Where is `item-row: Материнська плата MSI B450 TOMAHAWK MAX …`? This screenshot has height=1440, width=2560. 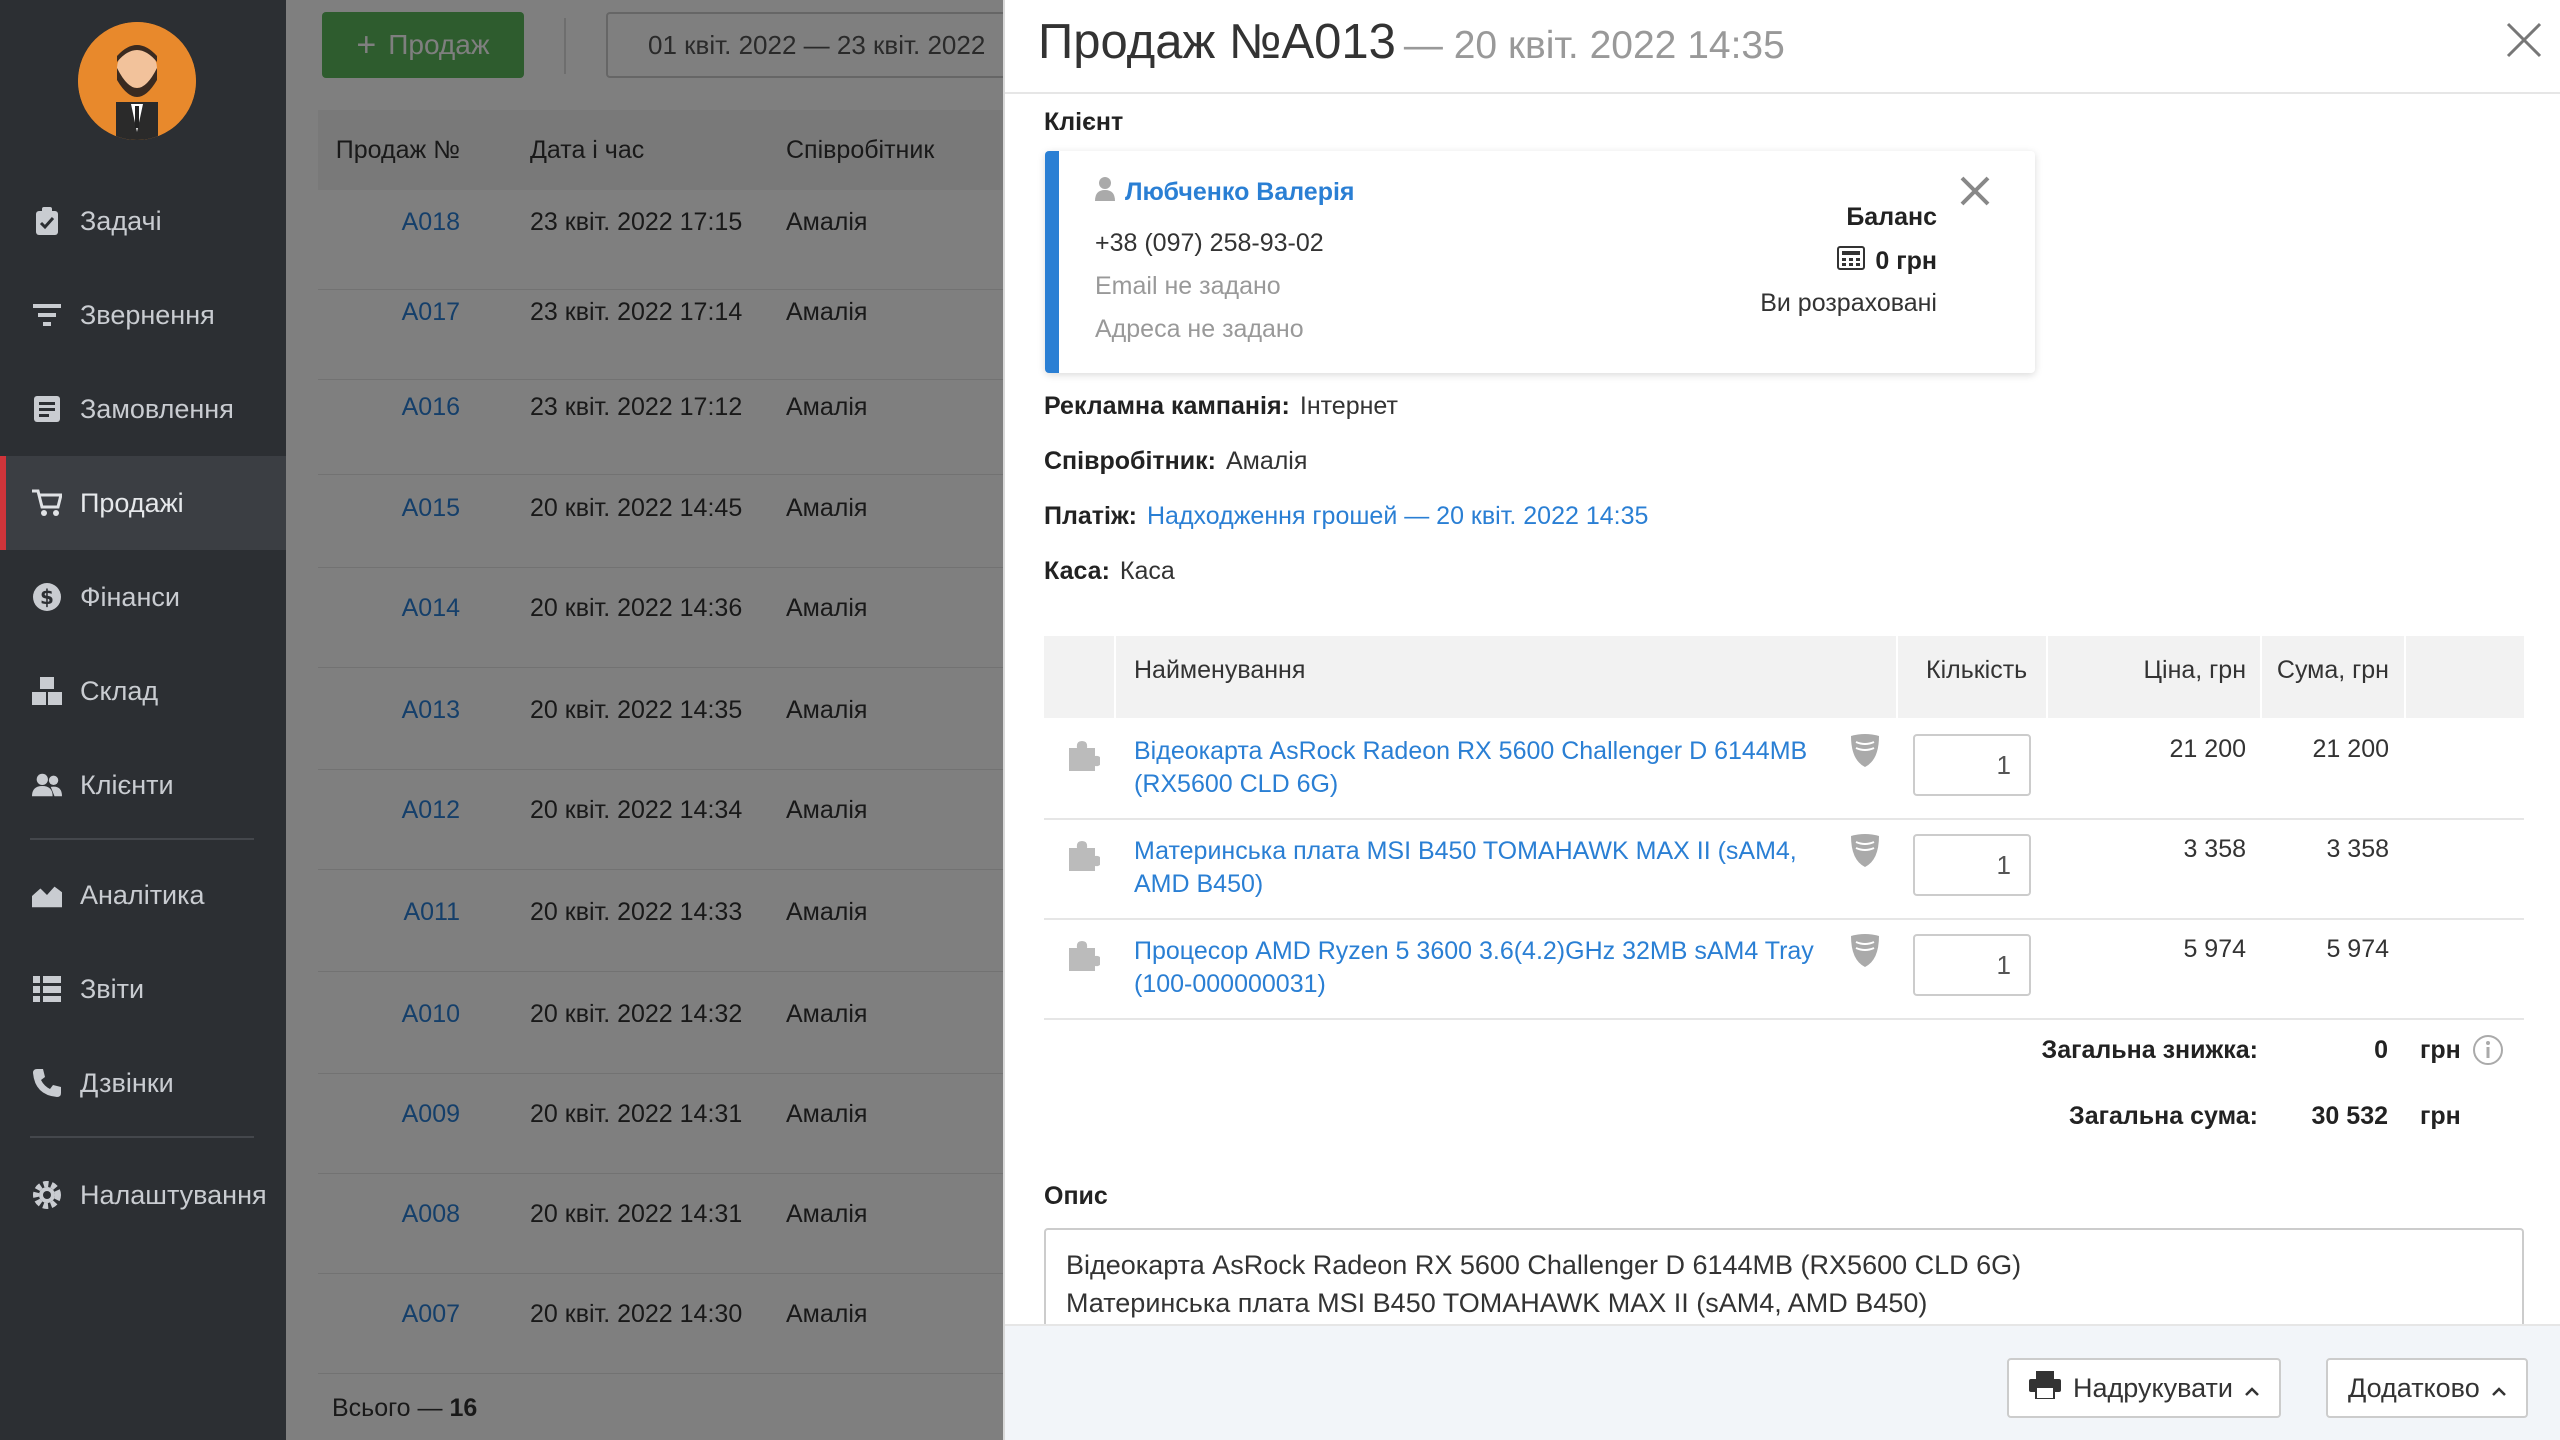
item-row: Материнська плата MSI B450 TOMAHAWK MAX … is located at coordinates (1784, 870).